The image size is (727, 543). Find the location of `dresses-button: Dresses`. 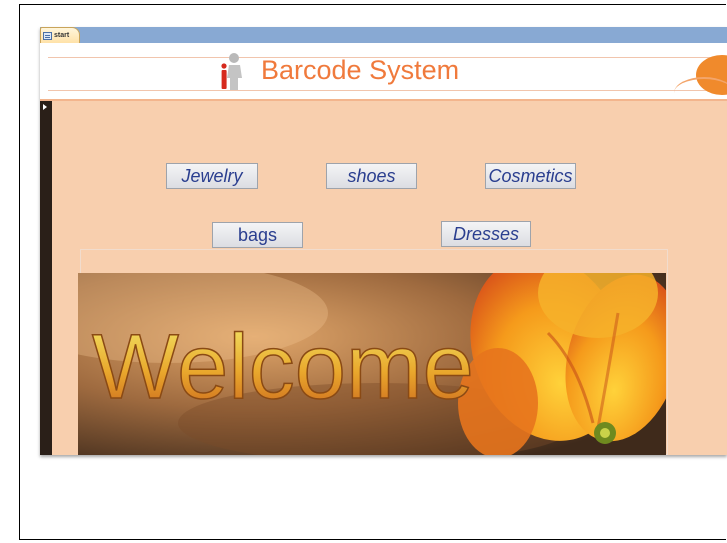

dresses-button: Dresses is located at coordinates (486, 234).